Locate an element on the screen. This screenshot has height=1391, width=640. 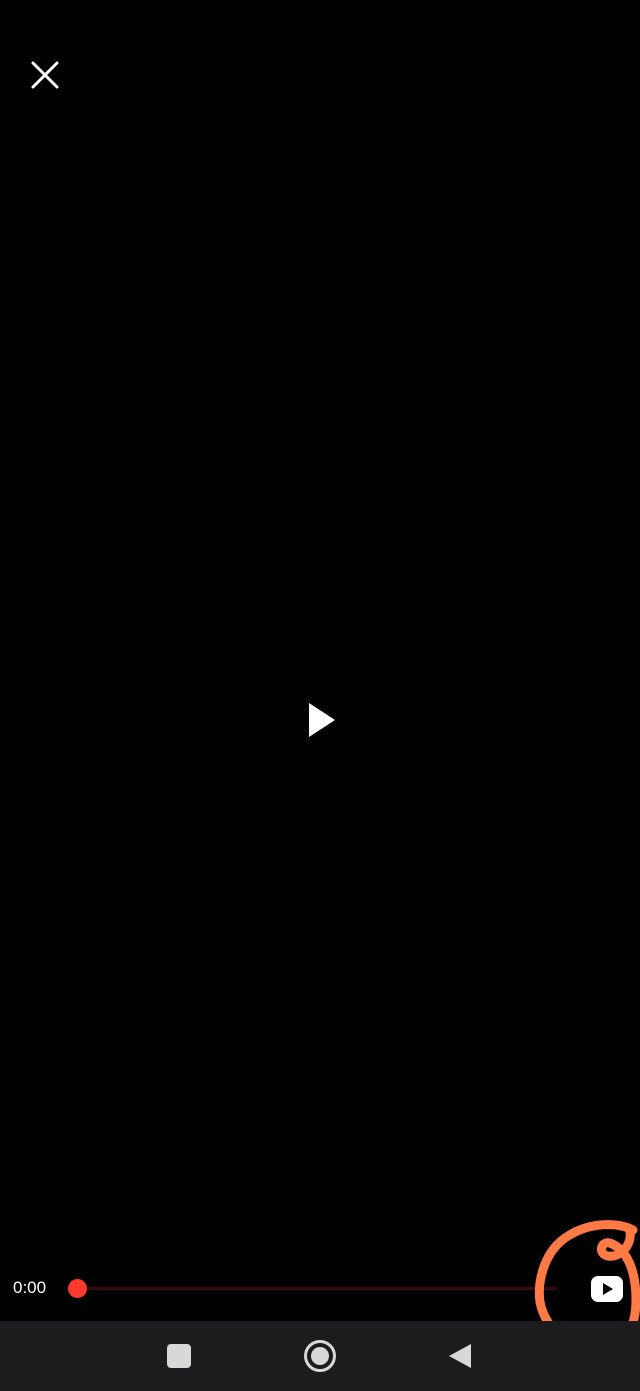
back-button is located at coordinates (460, 1356).